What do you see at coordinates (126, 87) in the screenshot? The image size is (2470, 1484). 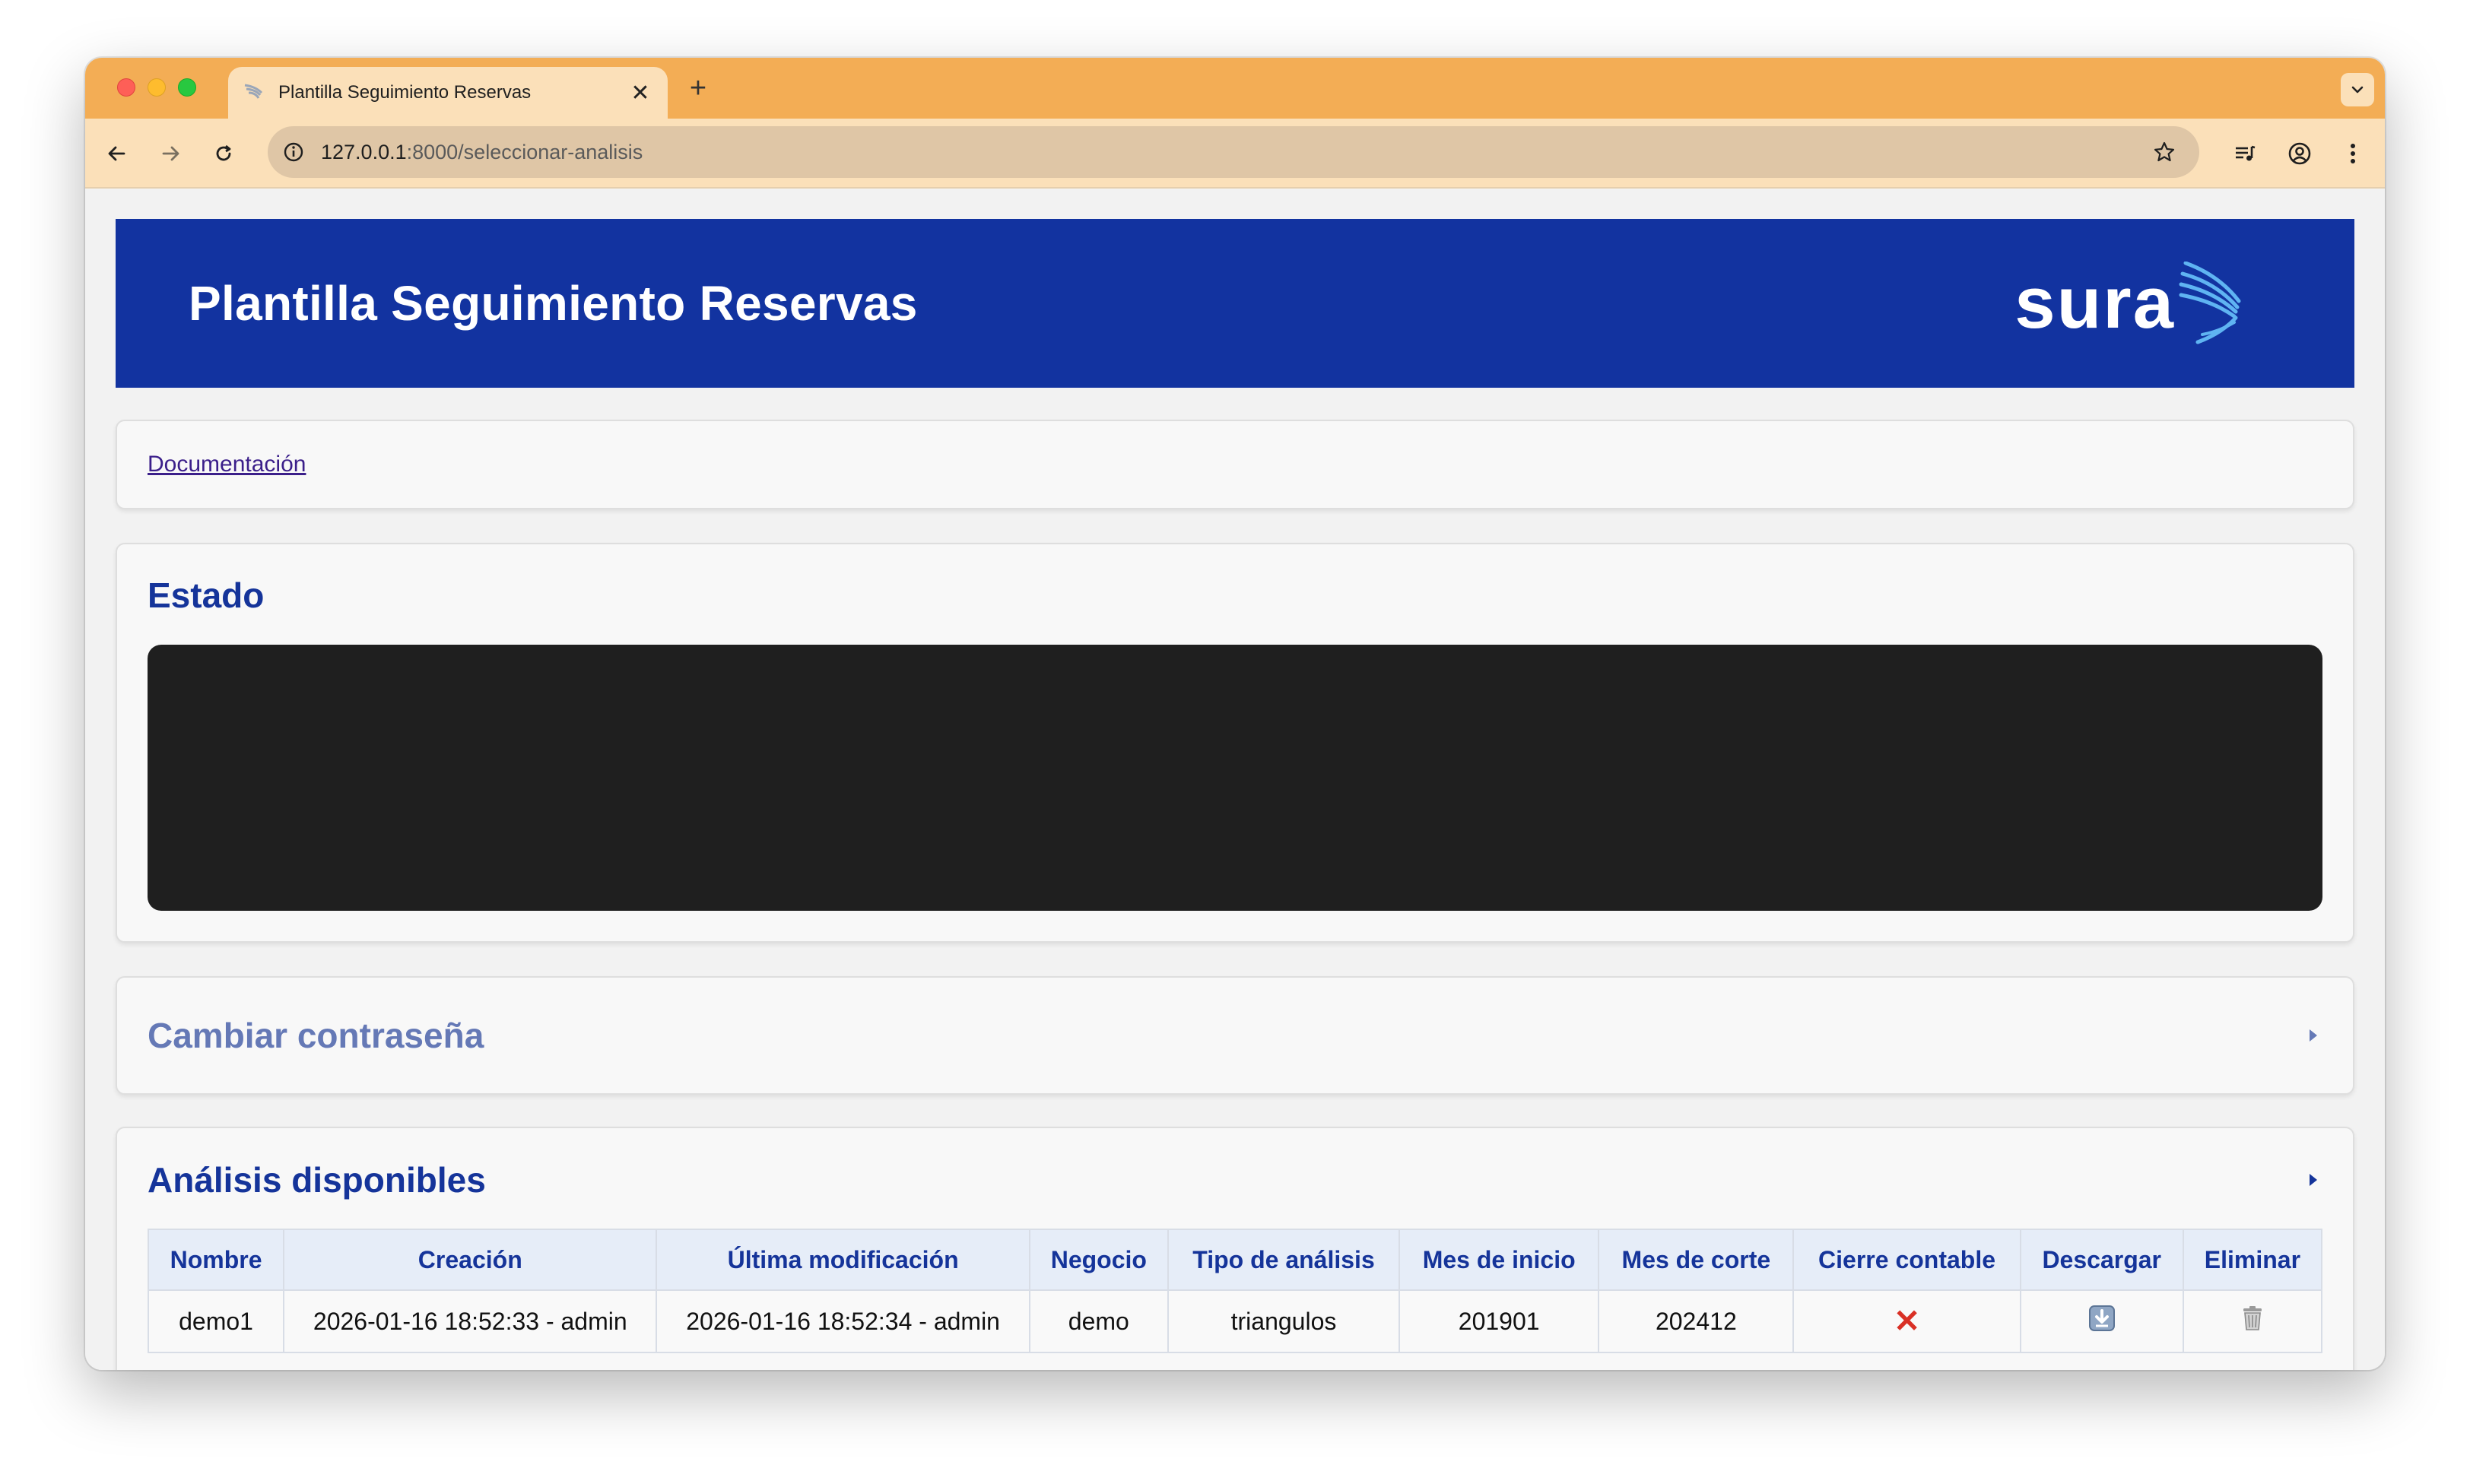 I see `close-window-button` at bounding box center [126, 87].